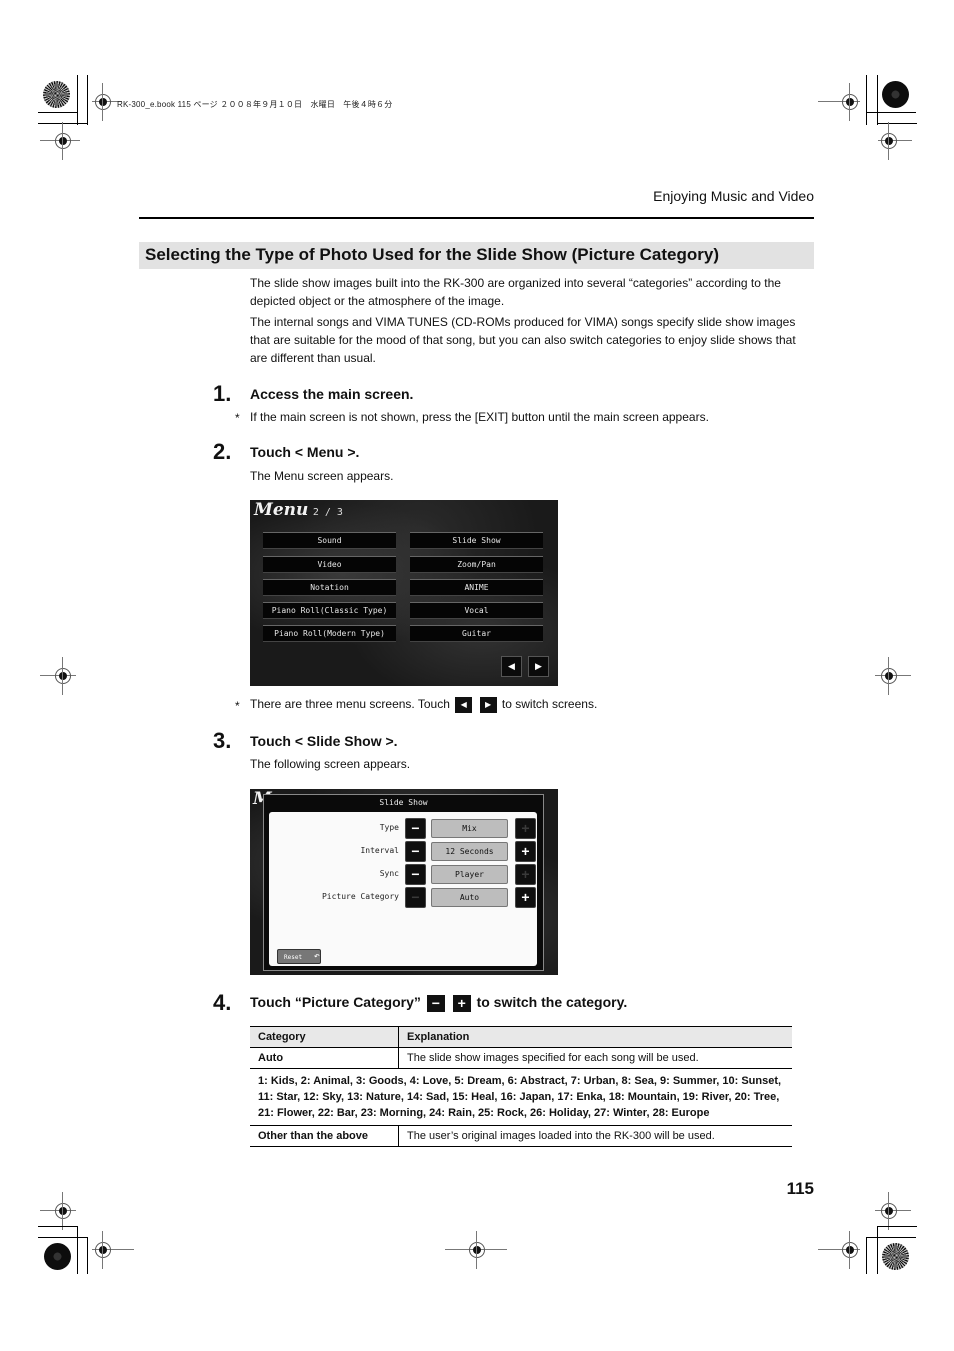 The image size is (954, 1351). I want to click on type-minus-button: −, so click(415, 828).